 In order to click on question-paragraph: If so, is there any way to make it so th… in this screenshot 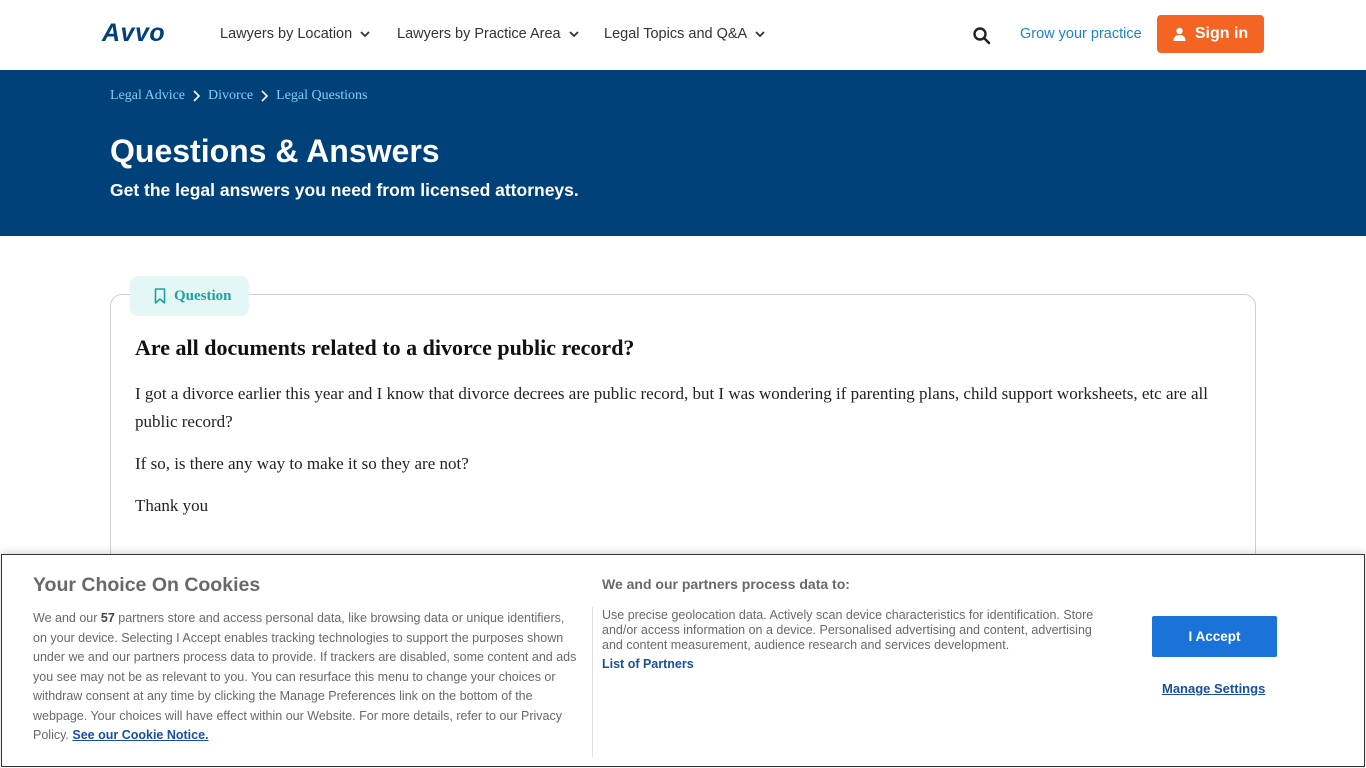, I will do `click(302, 463)`.